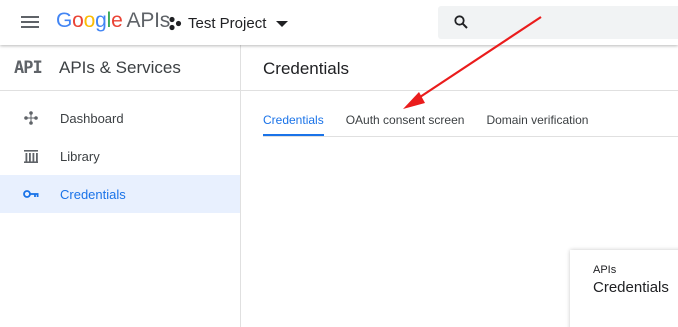 The width and height of the screenshot is (678, 327). I want to click on tab-domain-verification: Domain verification, so click(537, 125).